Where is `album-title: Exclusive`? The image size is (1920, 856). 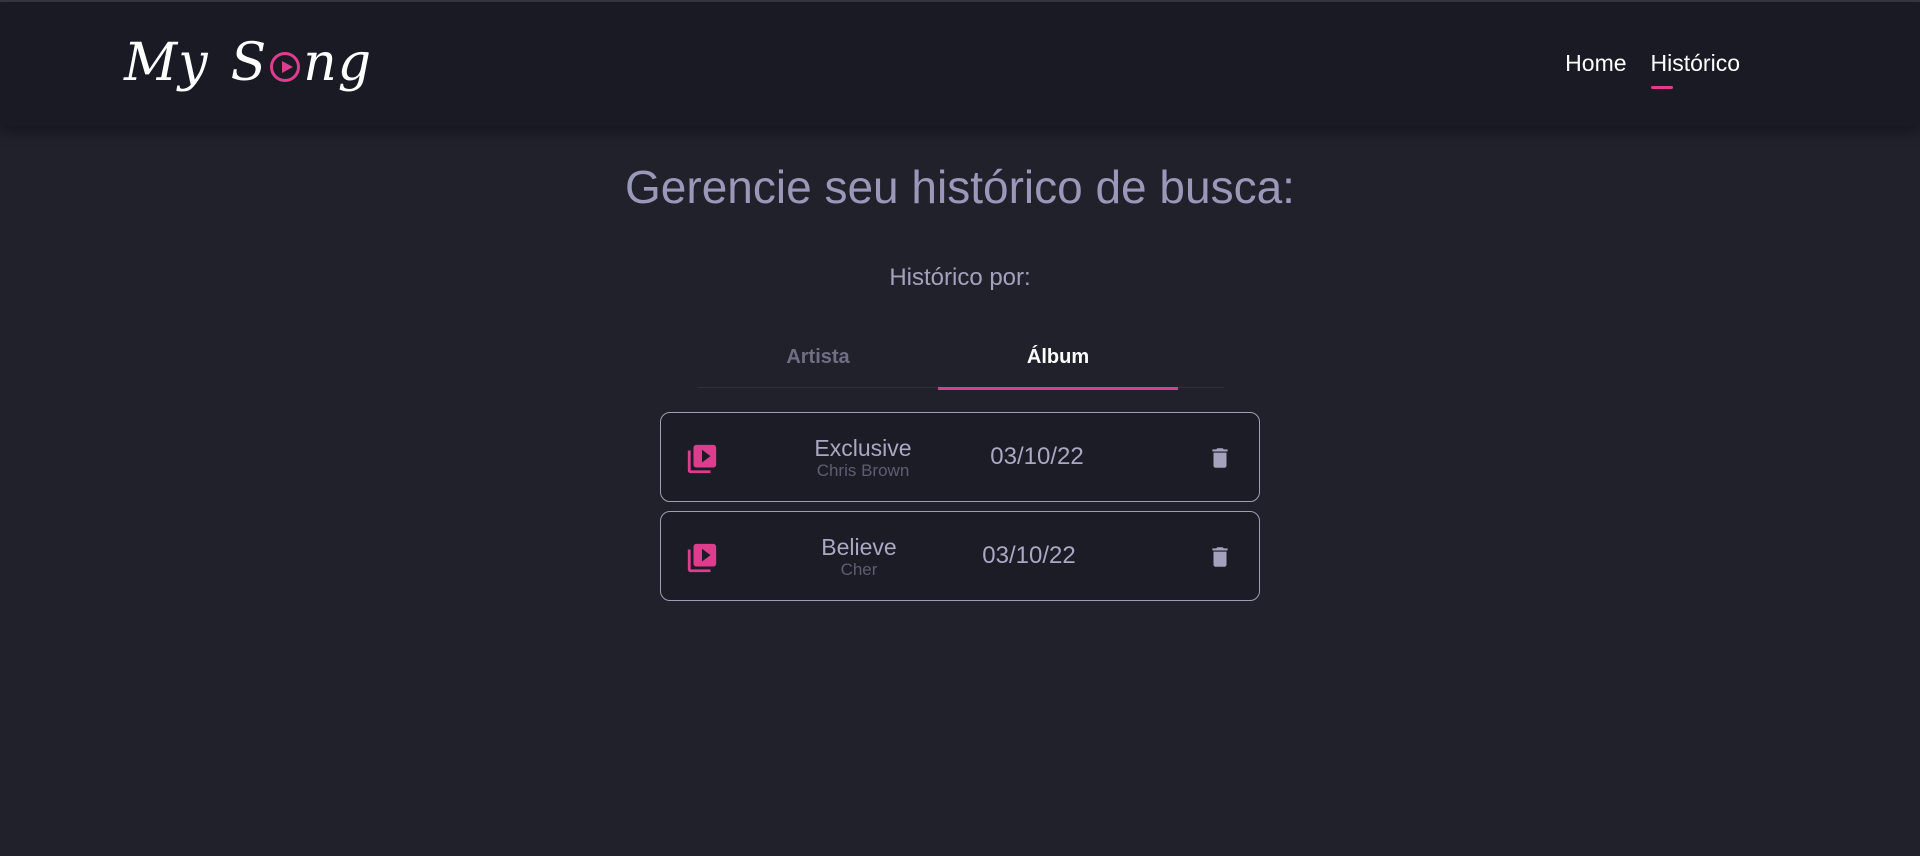
album-title: Exclusive is located at coordinates (863, 448).